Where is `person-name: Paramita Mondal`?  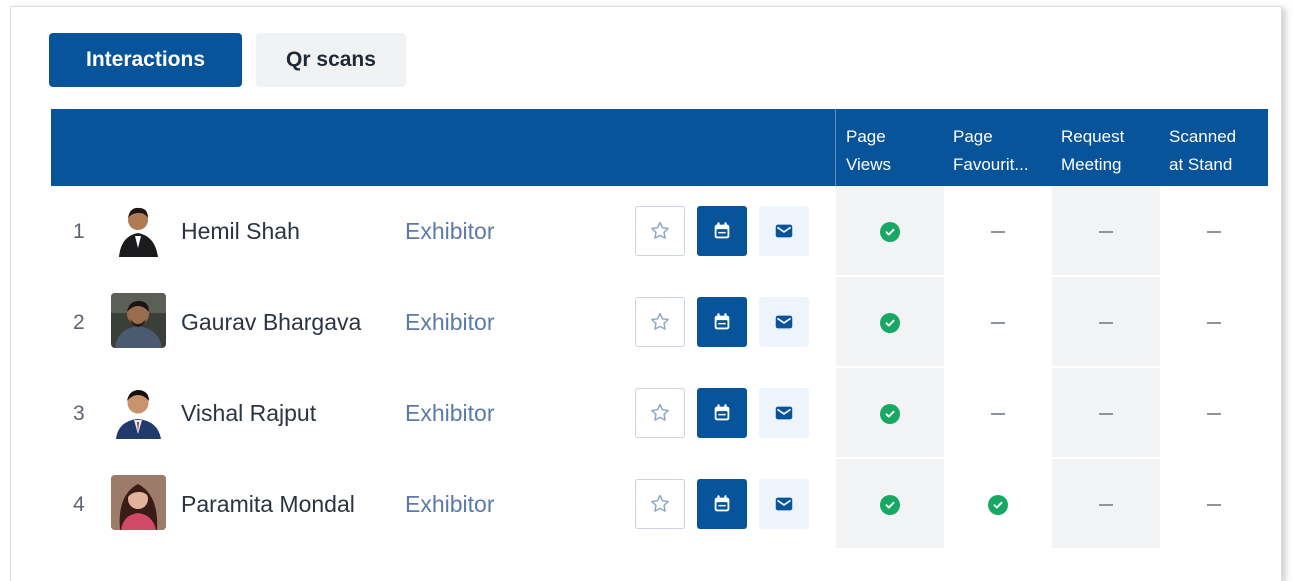
person-name: Paramita Mondal is located at coordinates (268, 504).